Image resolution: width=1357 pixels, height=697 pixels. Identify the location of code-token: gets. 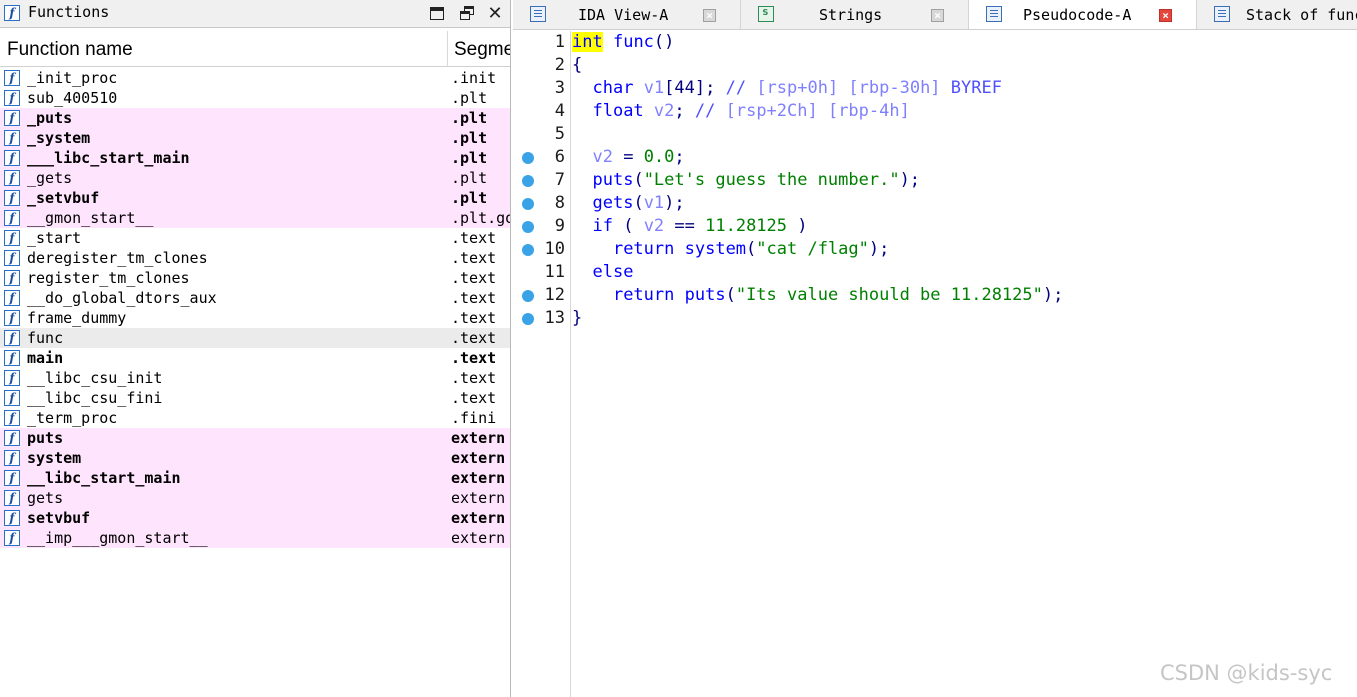
(613, 203).